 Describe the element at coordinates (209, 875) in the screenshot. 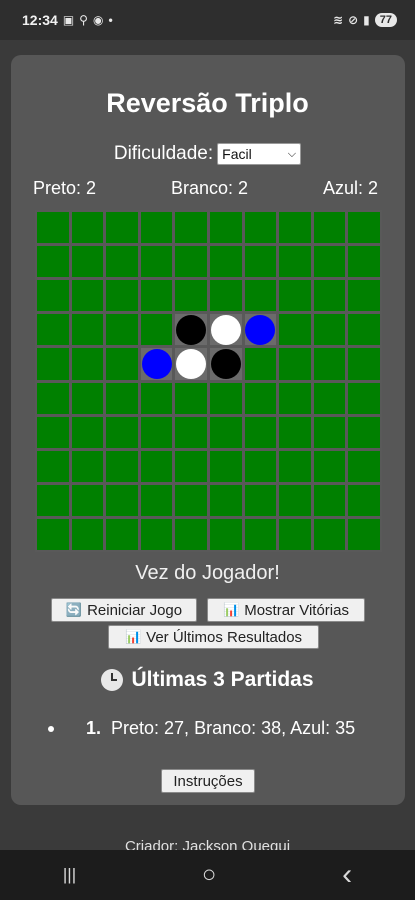

I see `home-button: ○` at that location.